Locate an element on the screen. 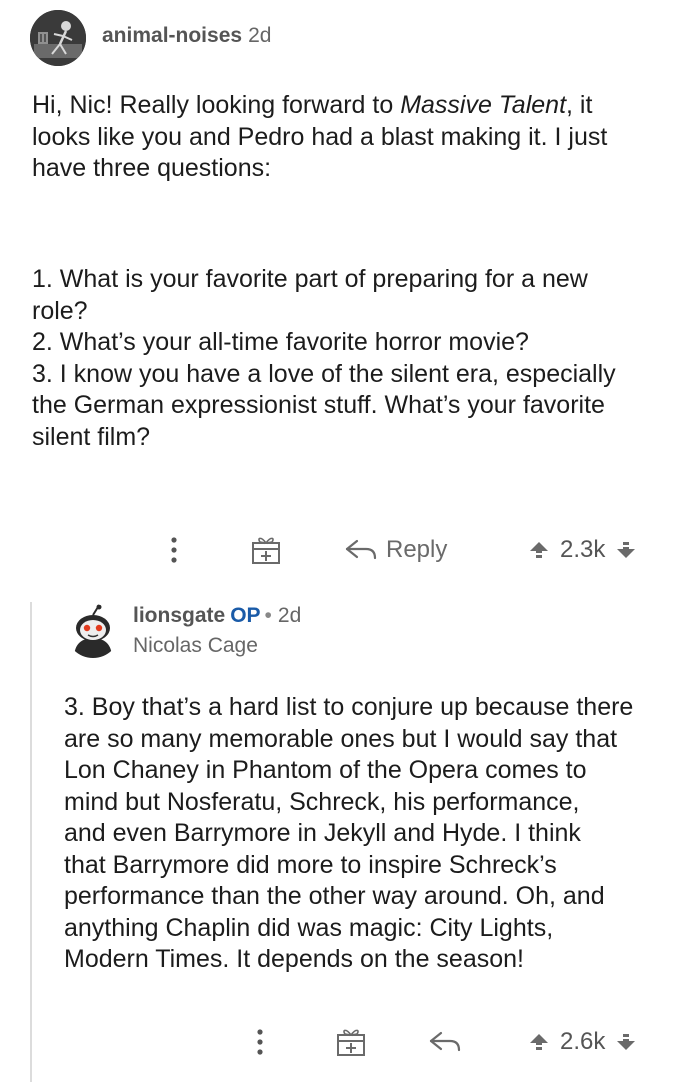  skeleton-avatar-icon is located at coordinates (58, 38).